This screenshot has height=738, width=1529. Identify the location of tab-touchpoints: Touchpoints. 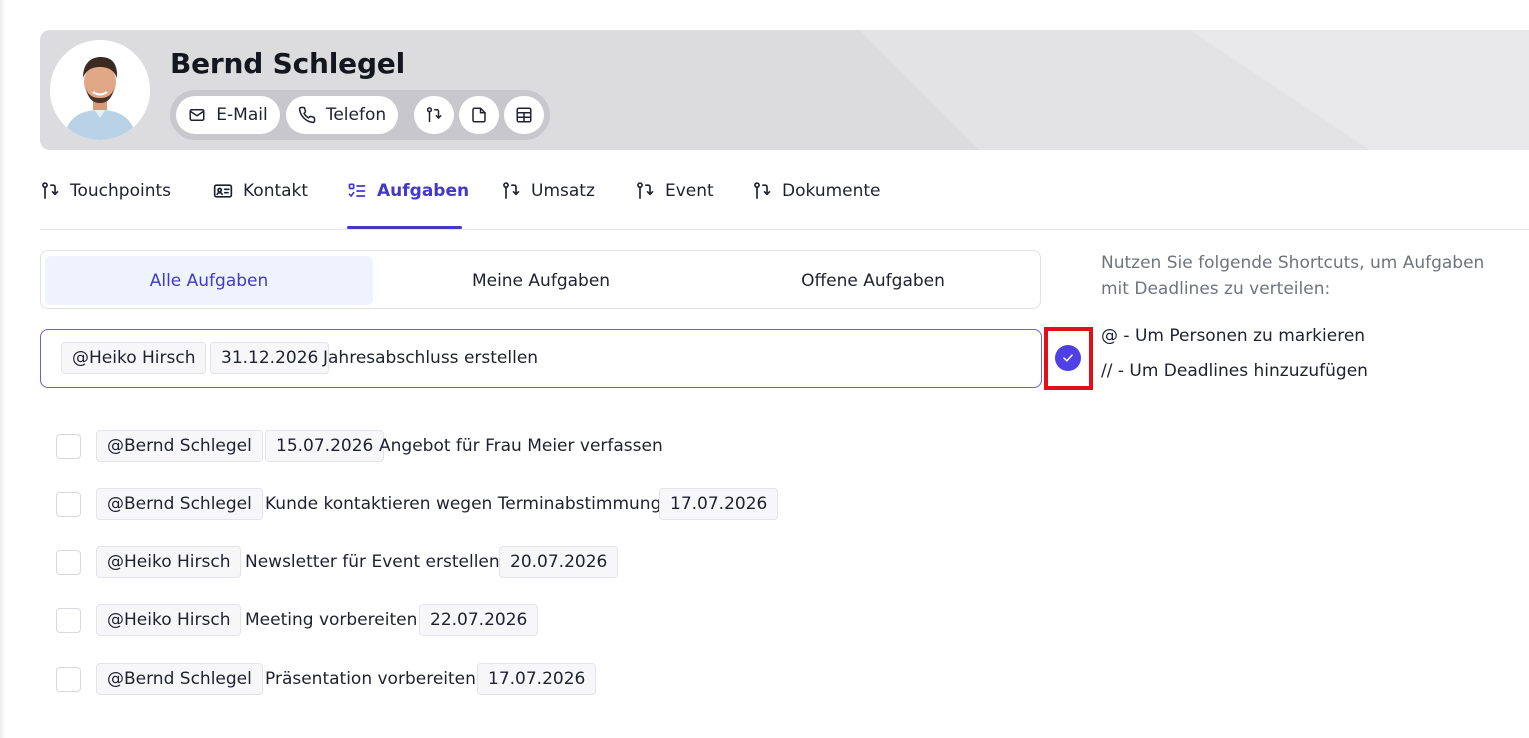
(105, 191).